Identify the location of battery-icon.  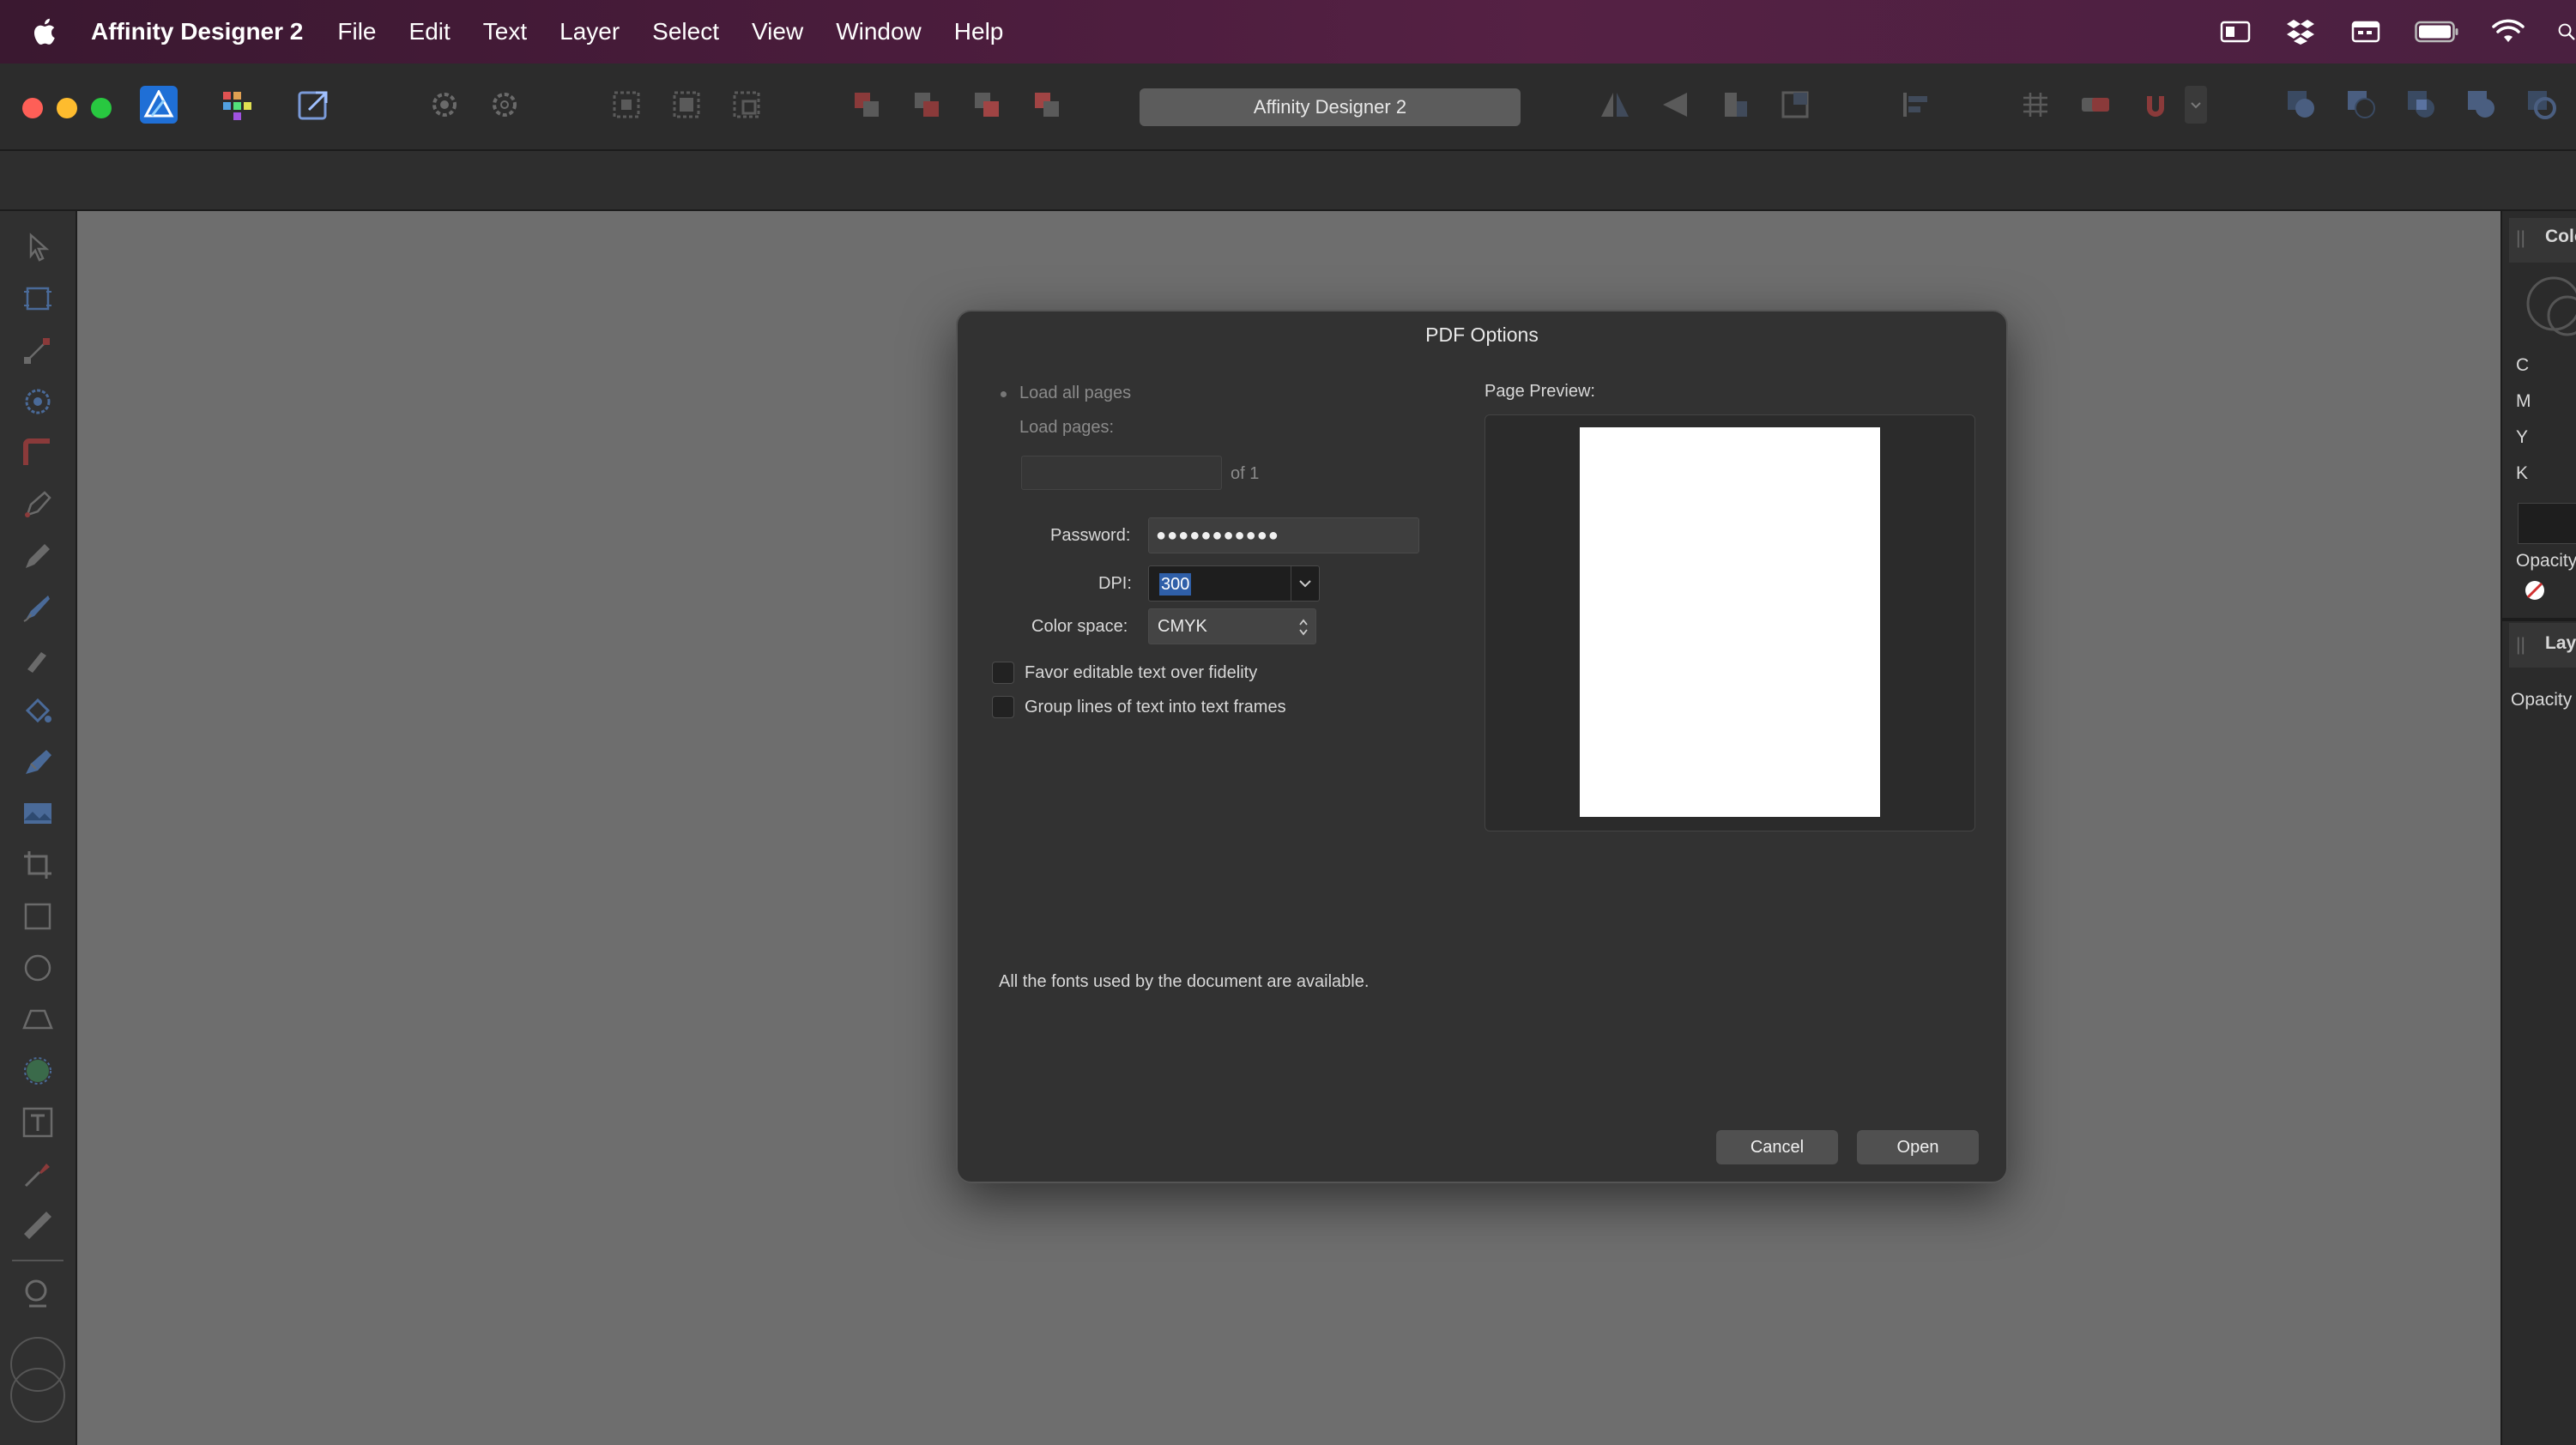
(2437, 32).